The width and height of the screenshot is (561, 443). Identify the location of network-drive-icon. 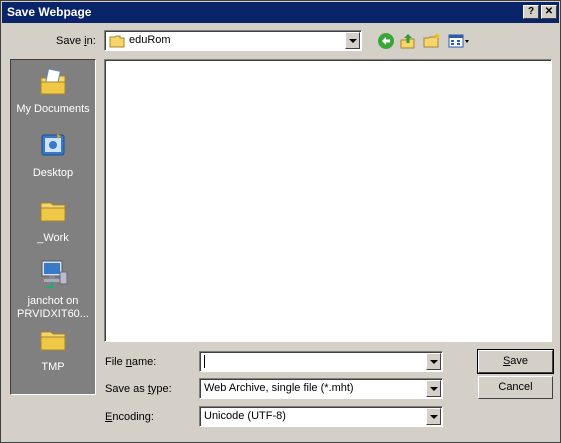
(53, 276).